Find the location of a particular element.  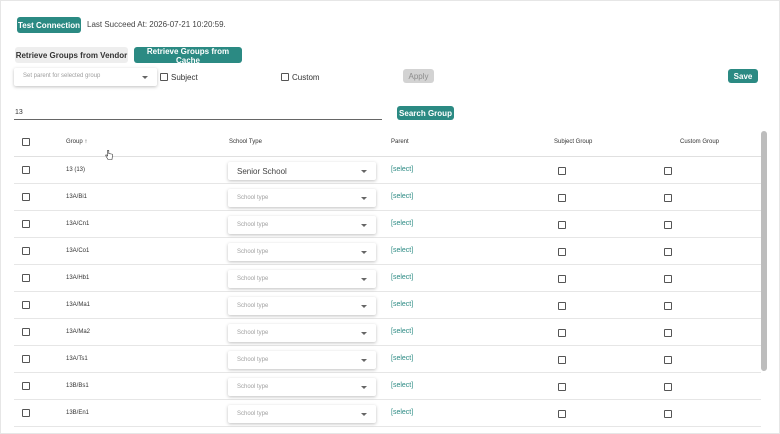

column-header-custom-group: Custom Group is located at coordinates (700, 142).